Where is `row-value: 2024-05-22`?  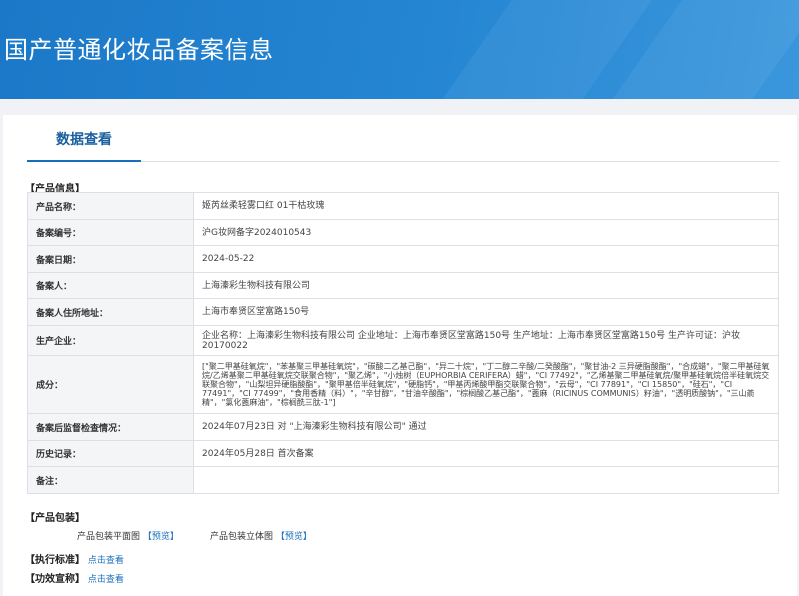 row-value: 2024-05-22 is located at coordinates (486, 259).